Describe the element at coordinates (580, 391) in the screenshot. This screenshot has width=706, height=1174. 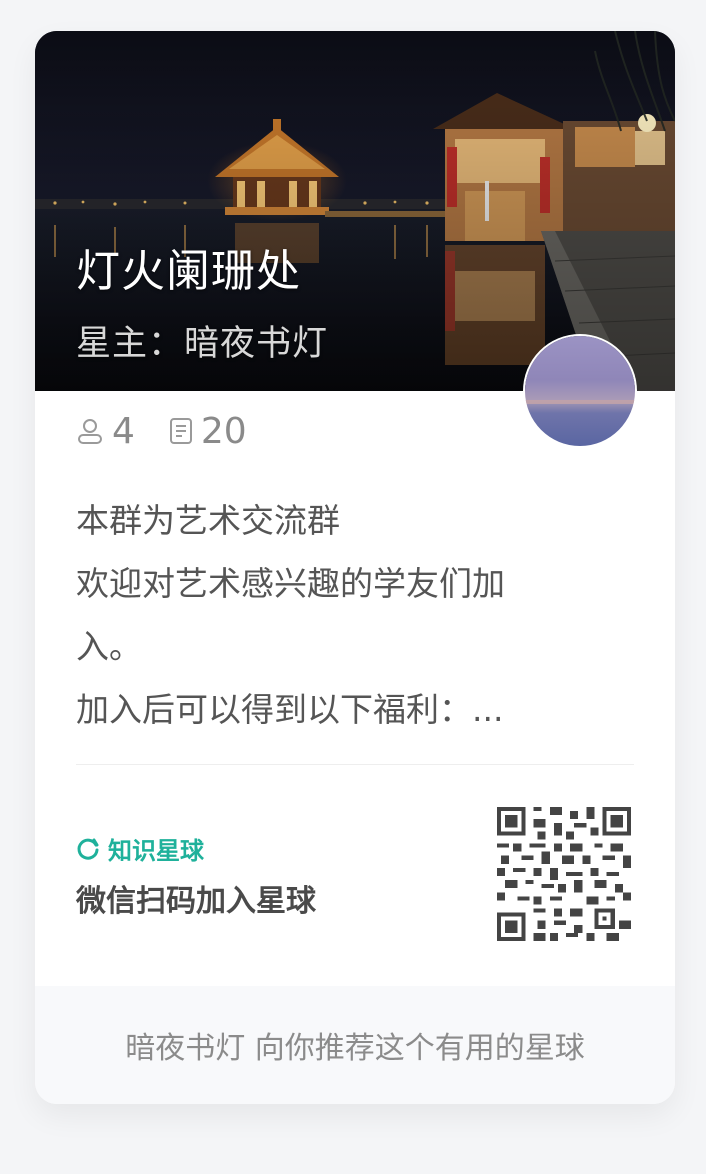
I see `owner-avatar` at that location.